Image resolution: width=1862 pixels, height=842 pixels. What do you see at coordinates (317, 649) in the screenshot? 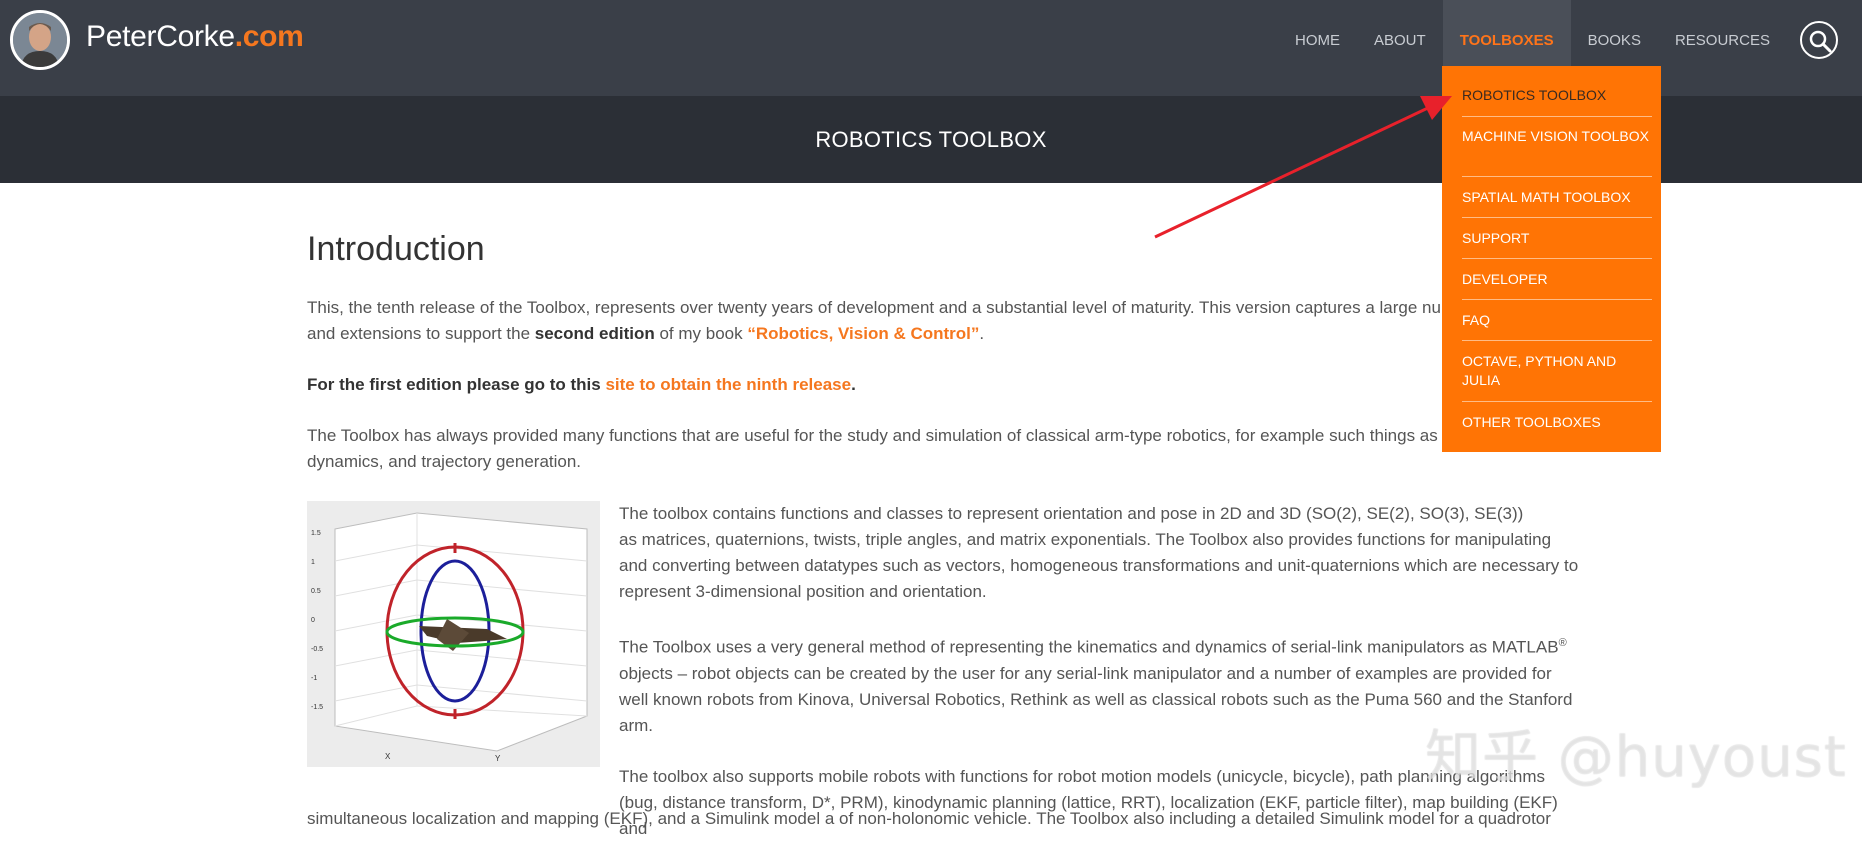
I see `figure-tick-label: -0.5` at bounding box center [317, 649].